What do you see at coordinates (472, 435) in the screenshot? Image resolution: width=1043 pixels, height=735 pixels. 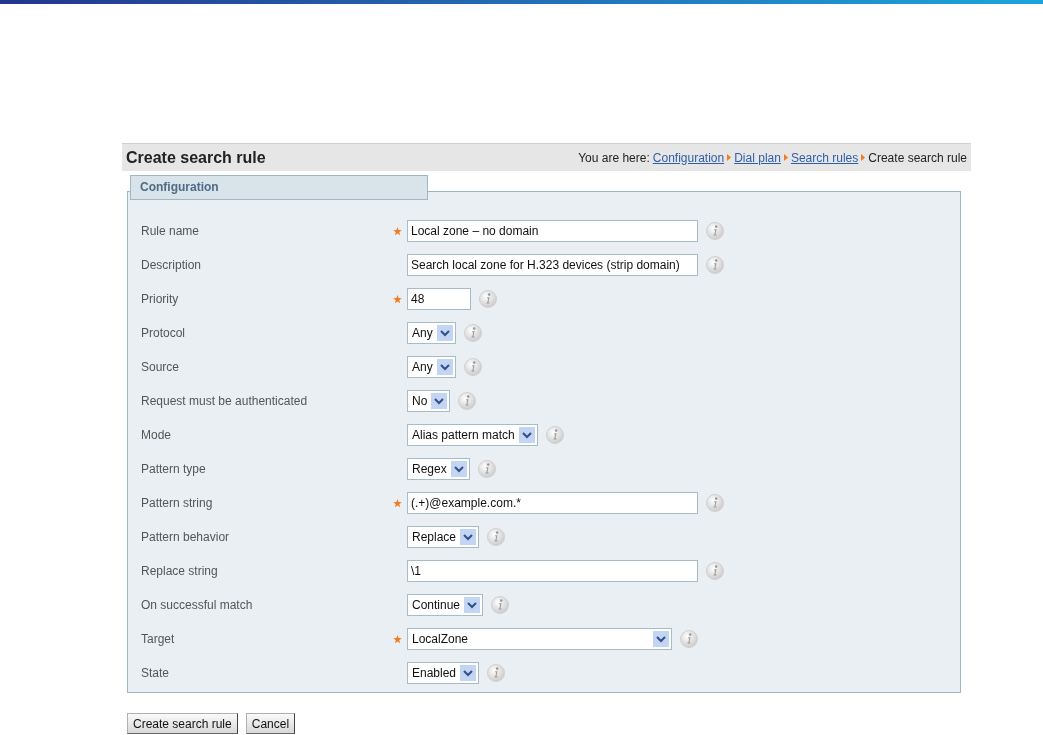 I see `dropdown: Alias pattern match` at bounding box center [472, 435].